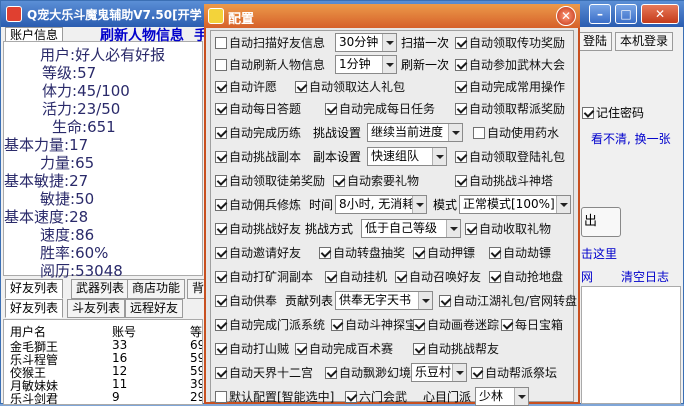 The width and height of the screenshot is (684, 406). Describe the element at coordinates (645, 277) in the screenshot. I see `clear-log-link: 清空日志` at that location.